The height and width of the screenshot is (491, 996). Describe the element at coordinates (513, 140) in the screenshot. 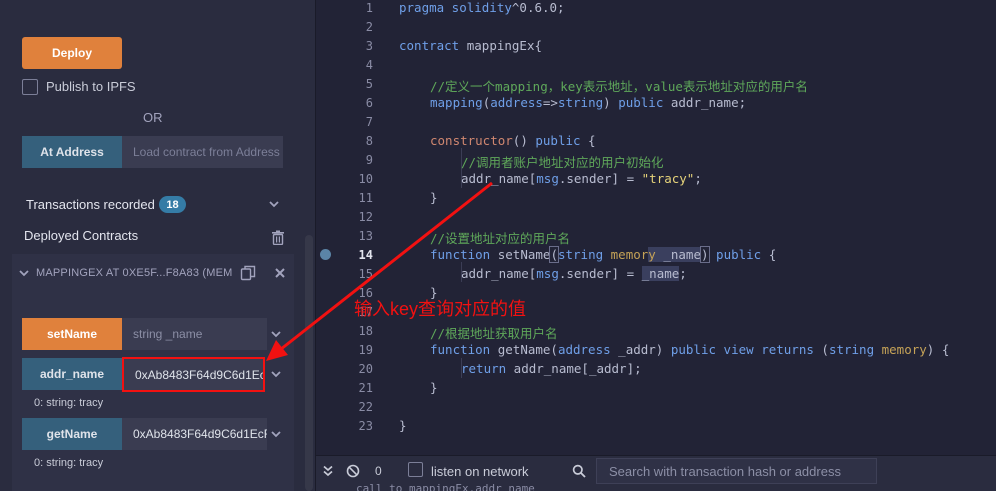

I see `code-line-8: constructor() public {` at that location.